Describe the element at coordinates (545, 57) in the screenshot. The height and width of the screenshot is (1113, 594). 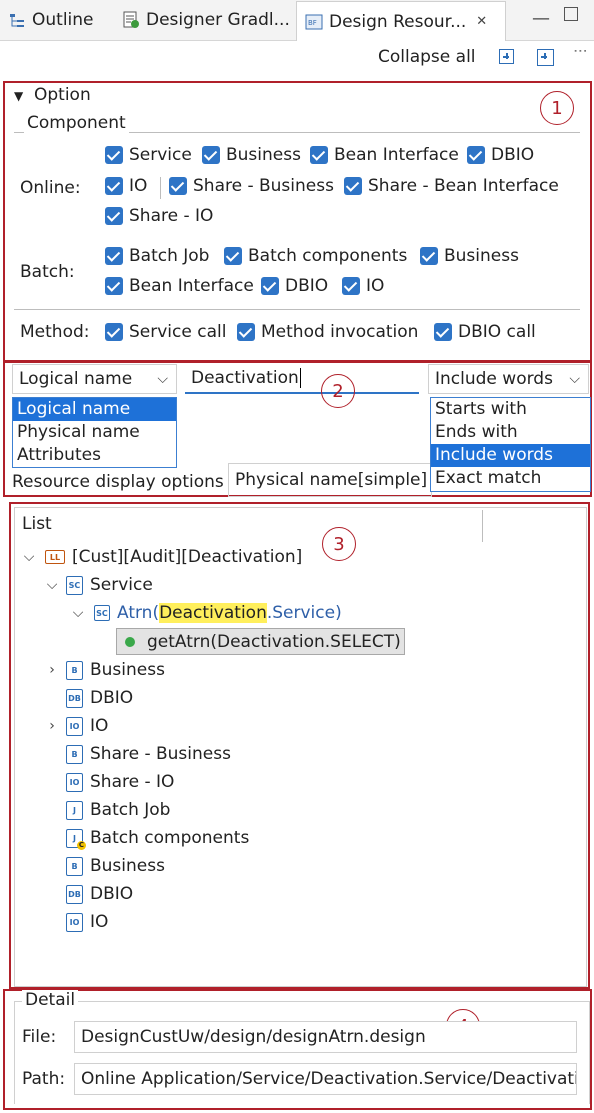
I see `expand-all-icon` at that location.